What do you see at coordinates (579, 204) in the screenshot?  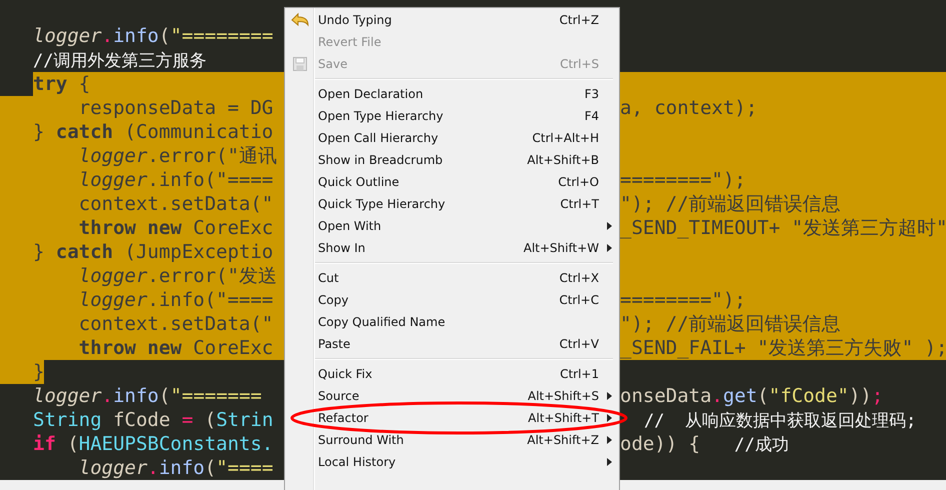 I see `shortcut-label: Ctrl+T` at bounding box center [579, 204].